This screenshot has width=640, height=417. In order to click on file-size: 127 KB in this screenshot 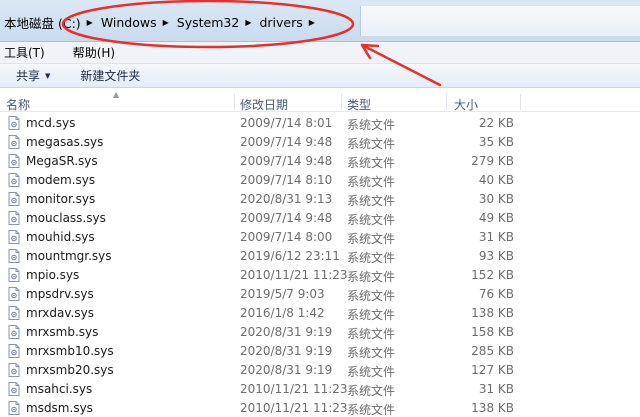, I will do `click(492, 370)`.